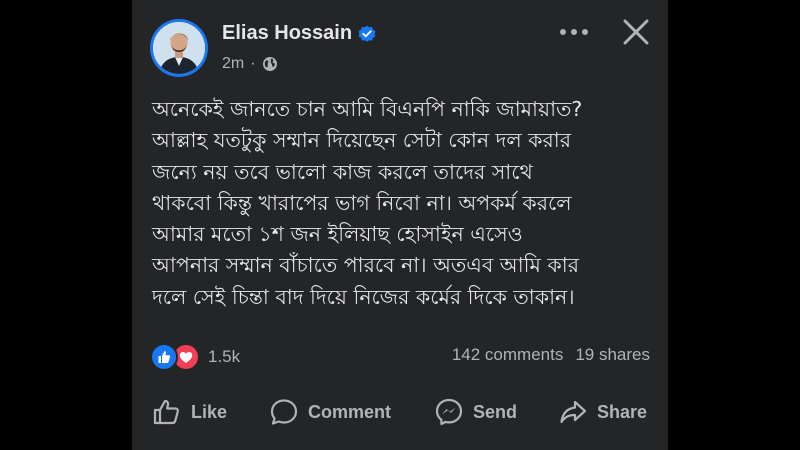 The image size is (800, 450). I want to click on reaction-count: 1.5k, so click(224, 356).